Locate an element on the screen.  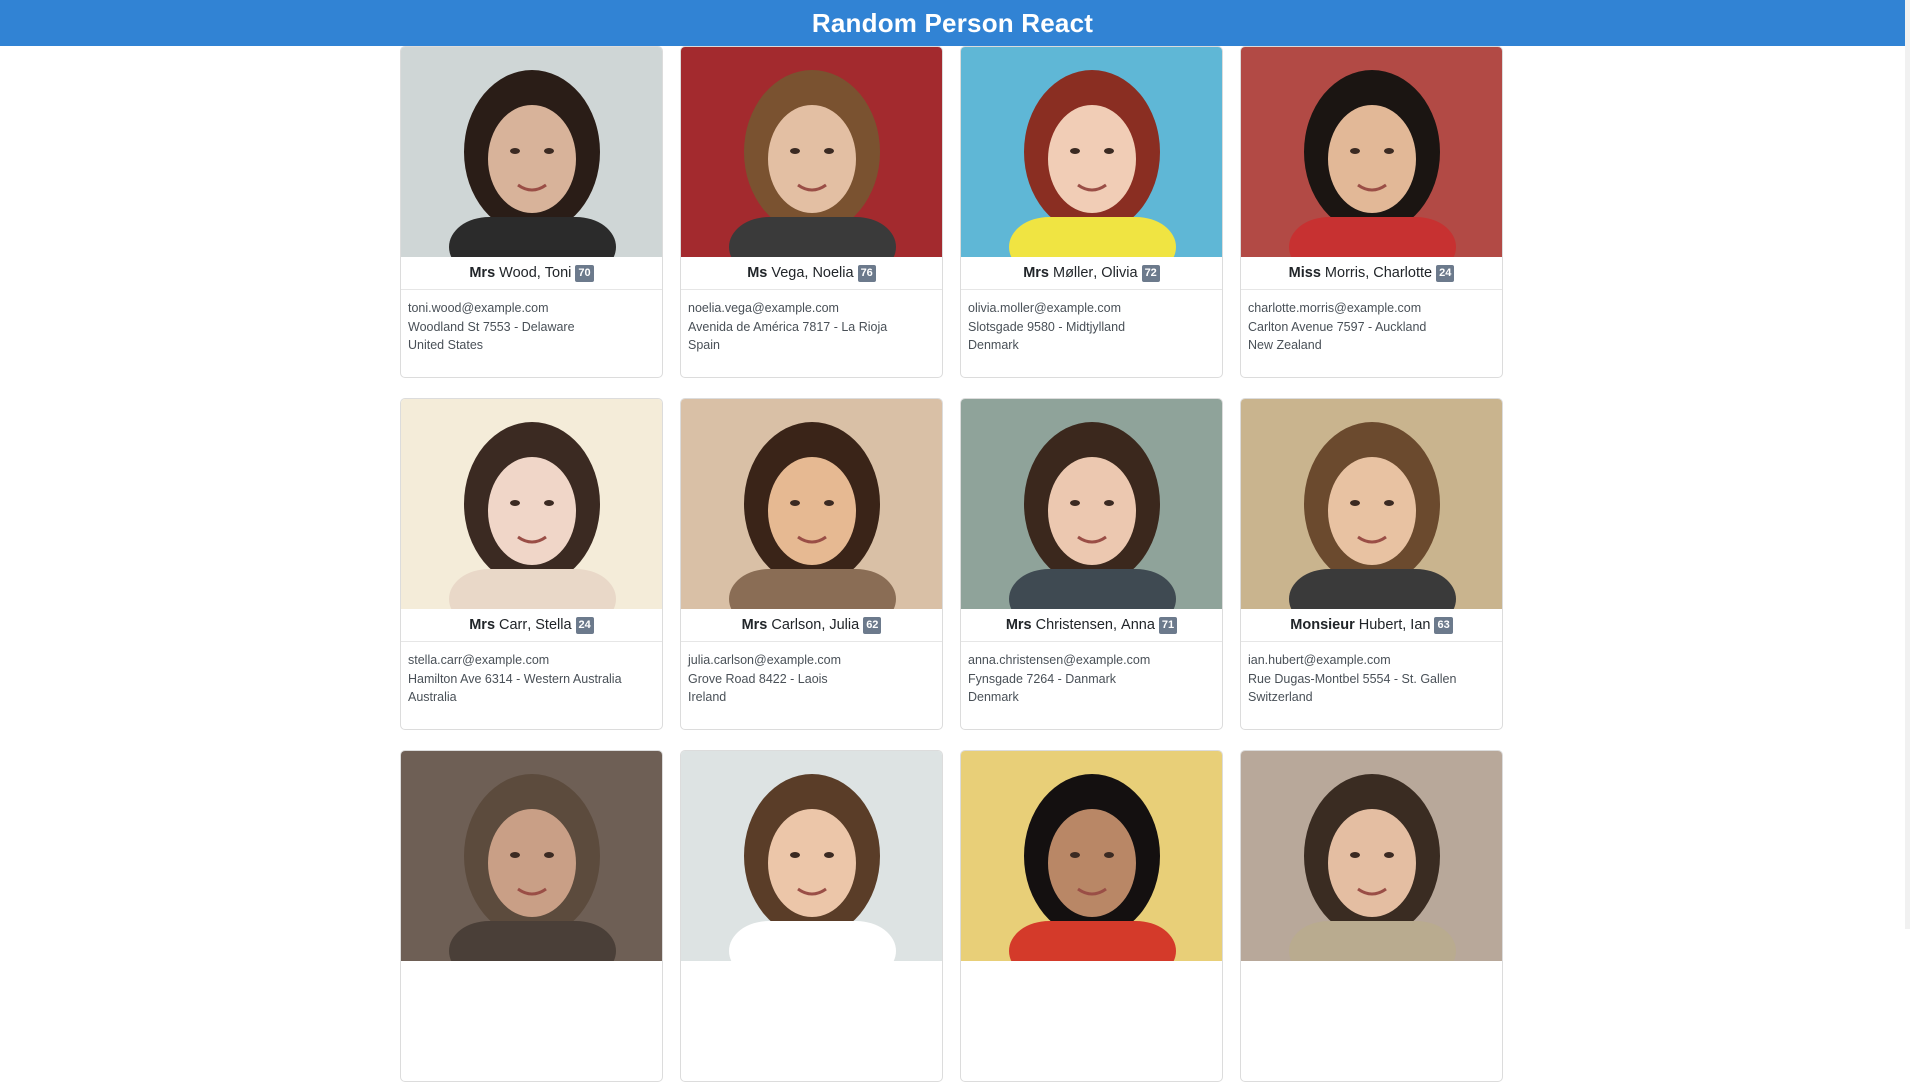
person-country: Spain is located at coordinates (704, 345).